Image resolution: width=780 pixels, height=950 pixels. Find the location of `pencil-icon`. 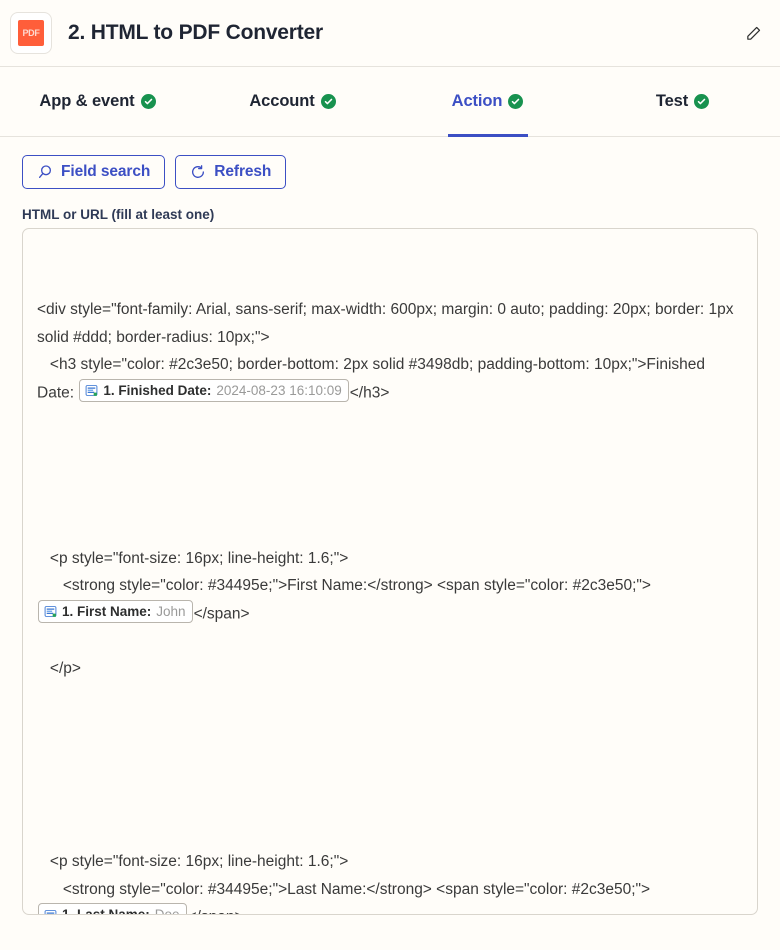

pencil-icon is located at coordinates (753, 33).